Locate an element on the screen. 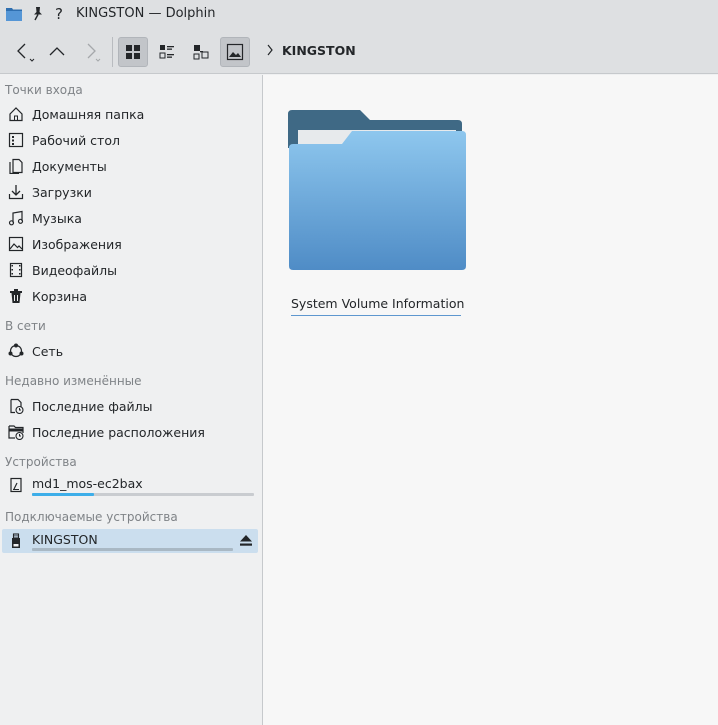 Image resolution: width=718 pixels, height=725 pixels. details-view-icon is located at coordinates (201, 52).